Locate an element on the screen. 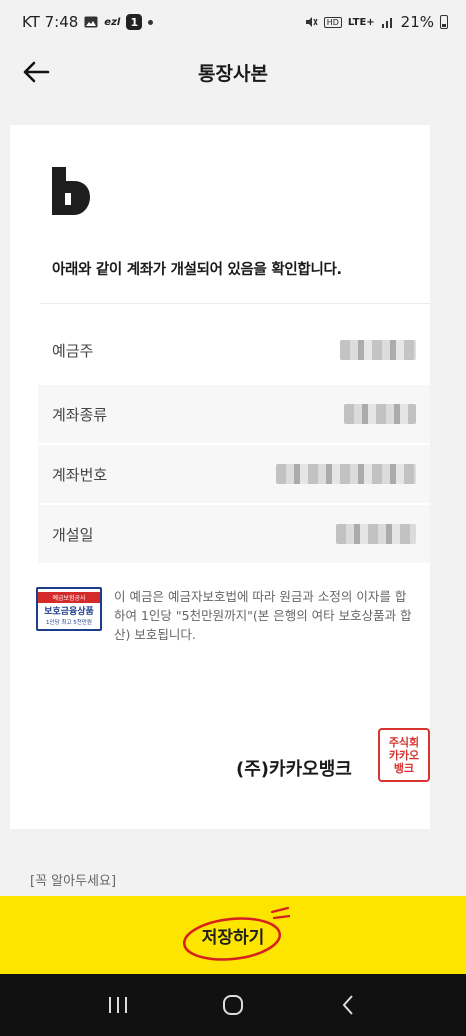  row-label: 예금주 is located at coordinates (73, 350).